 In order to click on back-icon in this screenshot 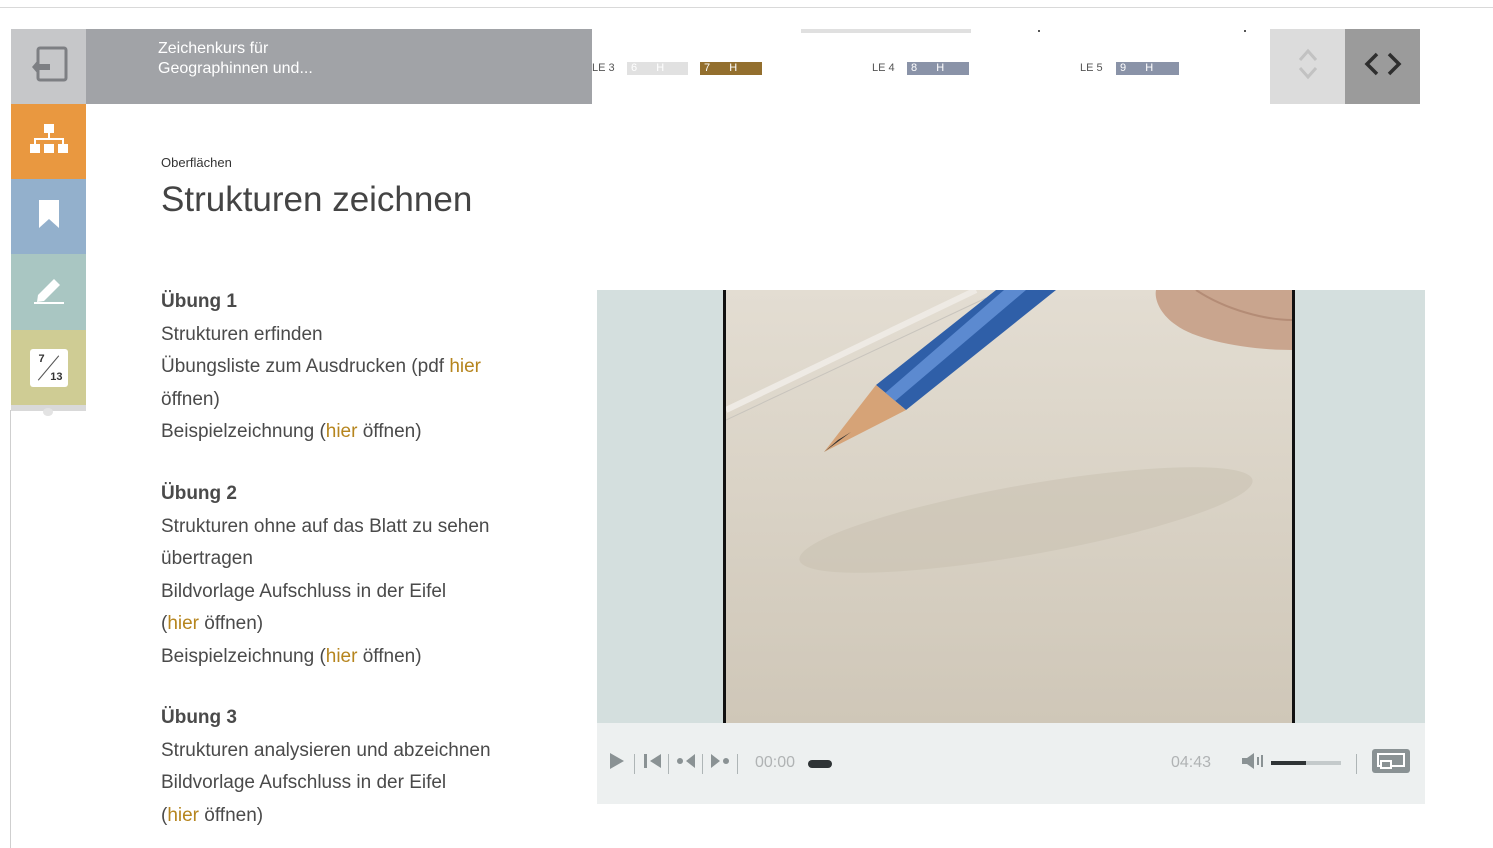, I will do `click(49, 66)`.